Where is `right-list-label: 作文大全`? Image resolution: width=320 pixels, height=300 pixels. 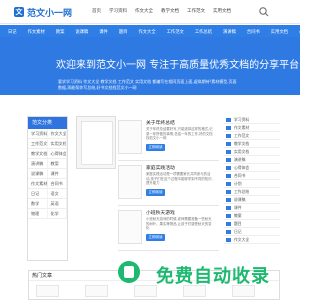
right-list-label: 作文大全 is located at coordinates (242, 239).